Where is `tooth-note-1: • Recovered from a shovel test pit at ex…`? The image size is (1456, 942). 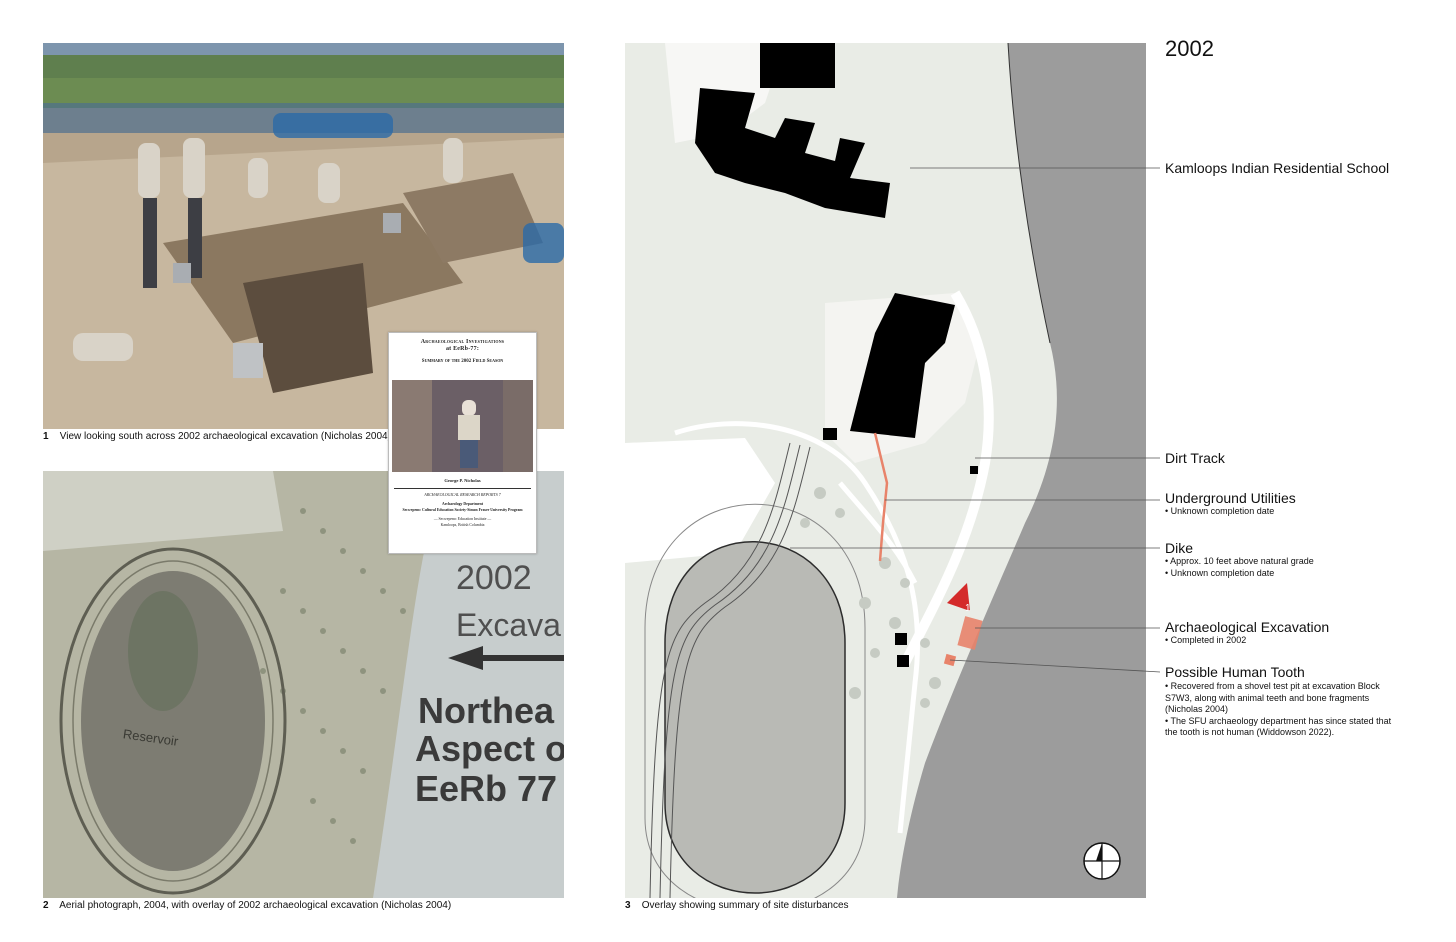
tooth-note-1: • Recovered from a shovel test pit at ex… is located at coordinates (1272, 697).